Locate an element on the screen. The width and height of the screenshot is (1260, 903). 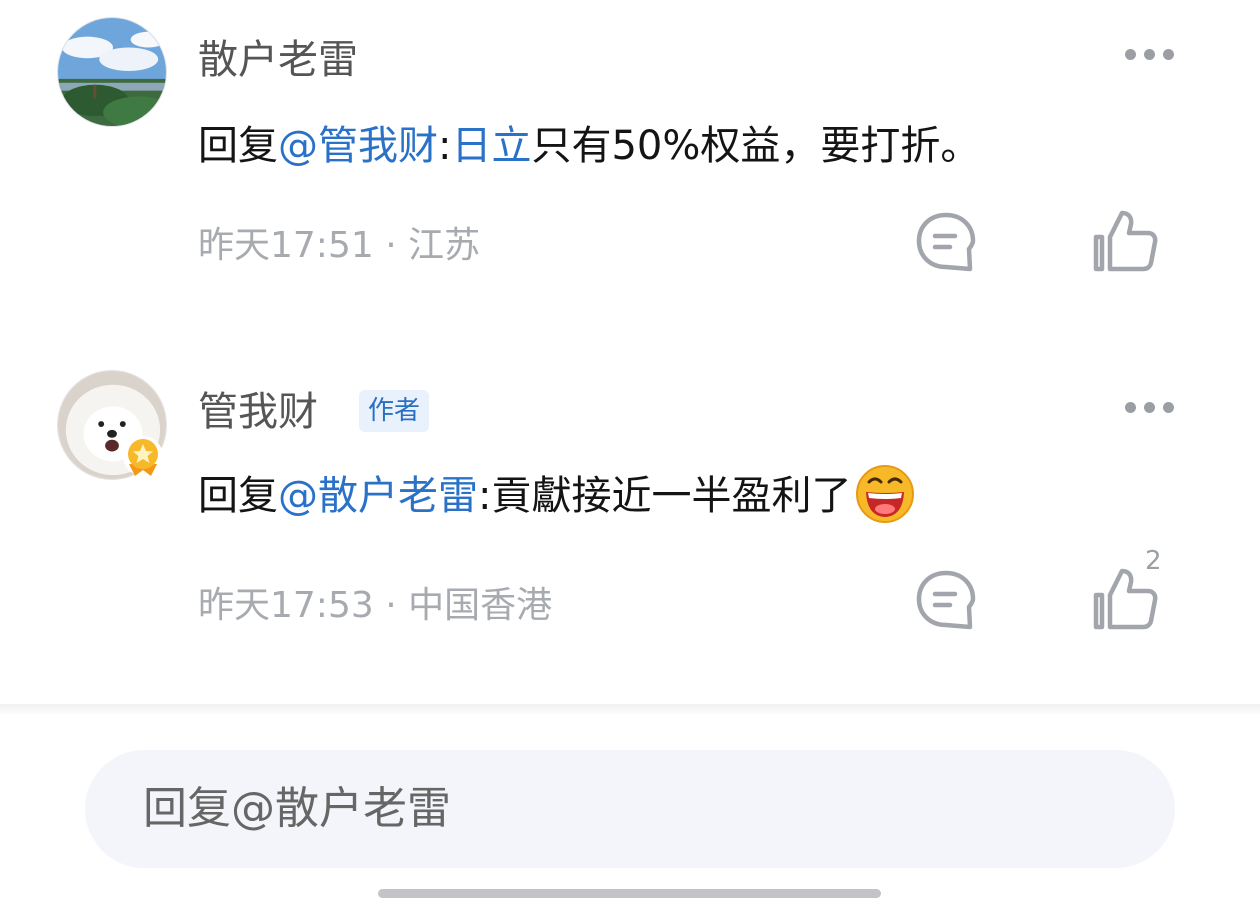
landscape-avatar-icon is located at coordinates (112, 72).